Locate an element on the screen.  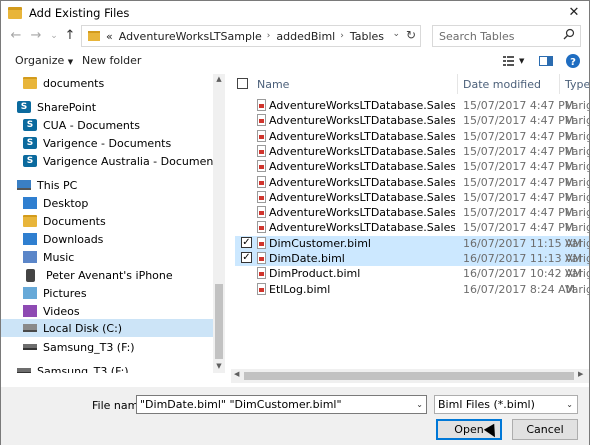
scroll-left-arrow-icon: ◀ is located at coordinates (236, 374).